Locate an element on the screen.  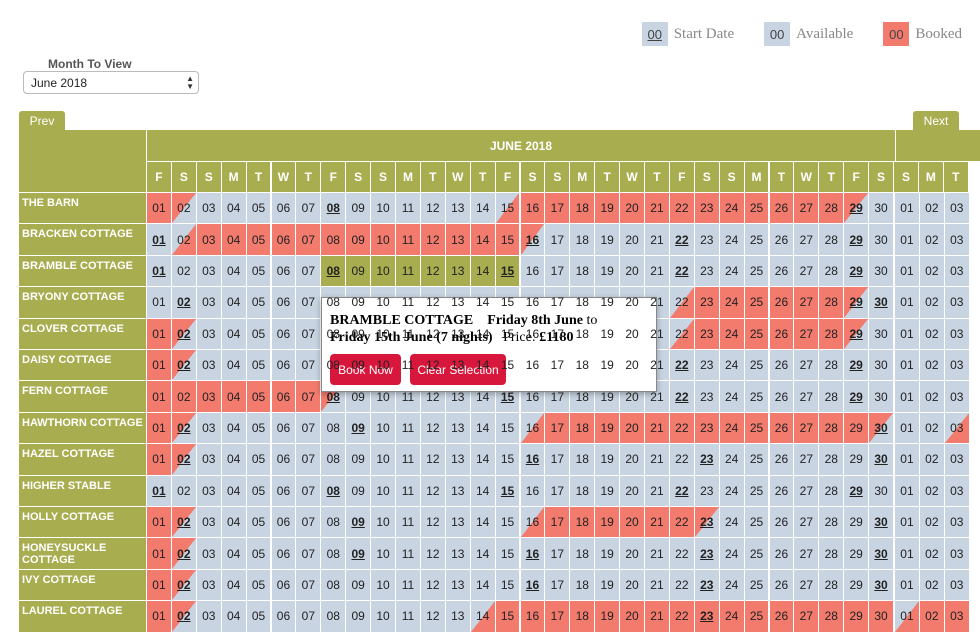
next-button: Next is located at coordinates (936, 120).